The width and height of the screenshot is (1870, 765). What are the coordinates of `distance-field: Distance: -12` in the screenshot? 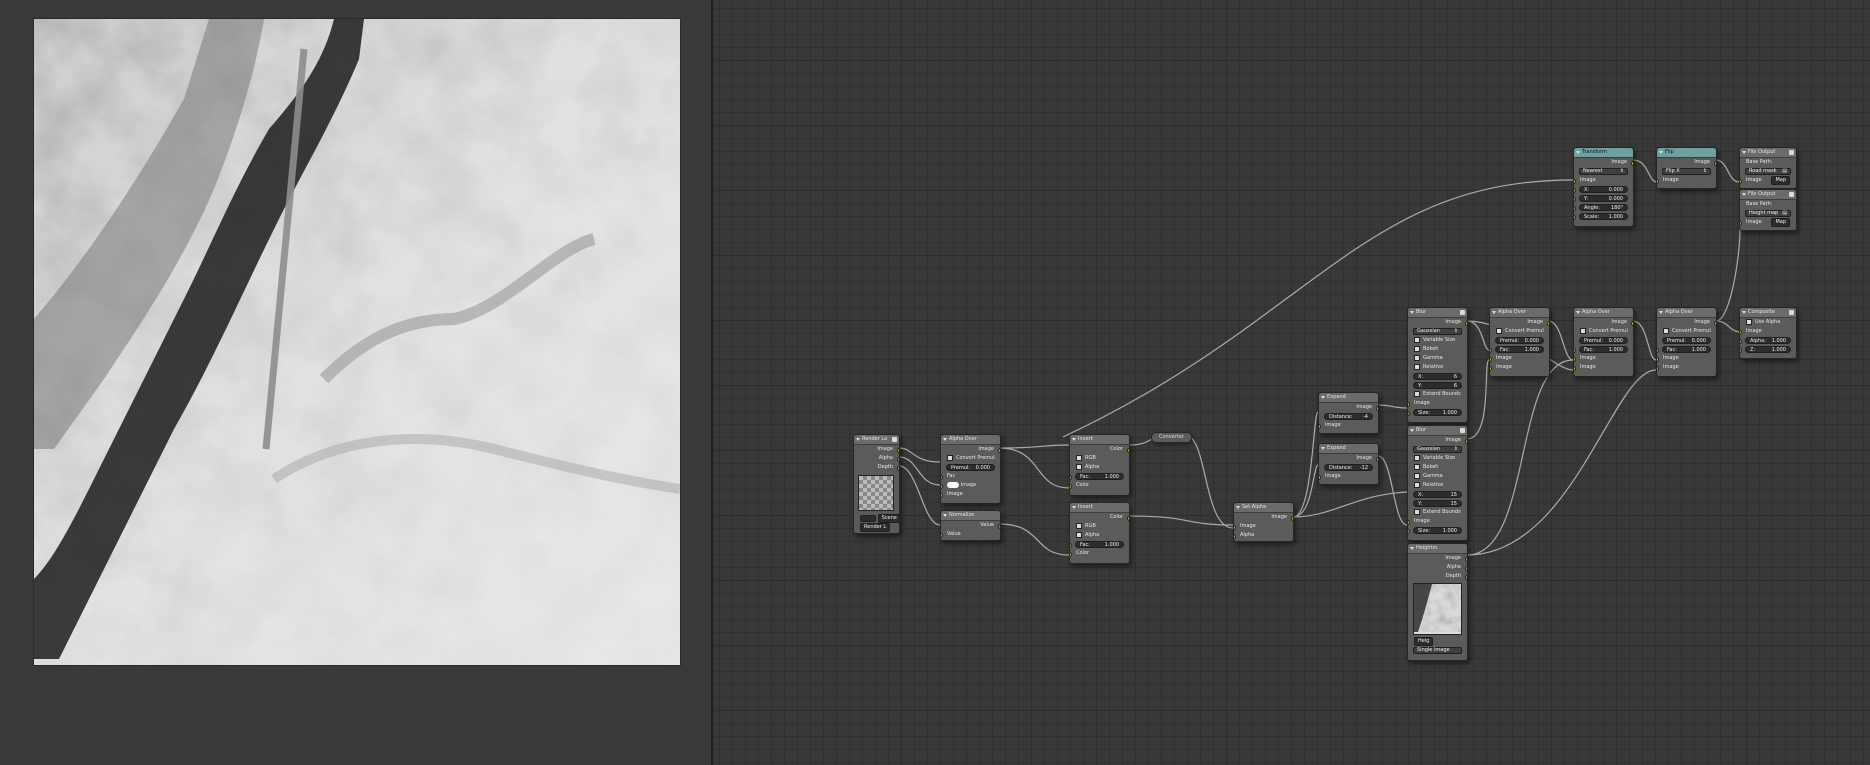 It's located at (1348, 467).